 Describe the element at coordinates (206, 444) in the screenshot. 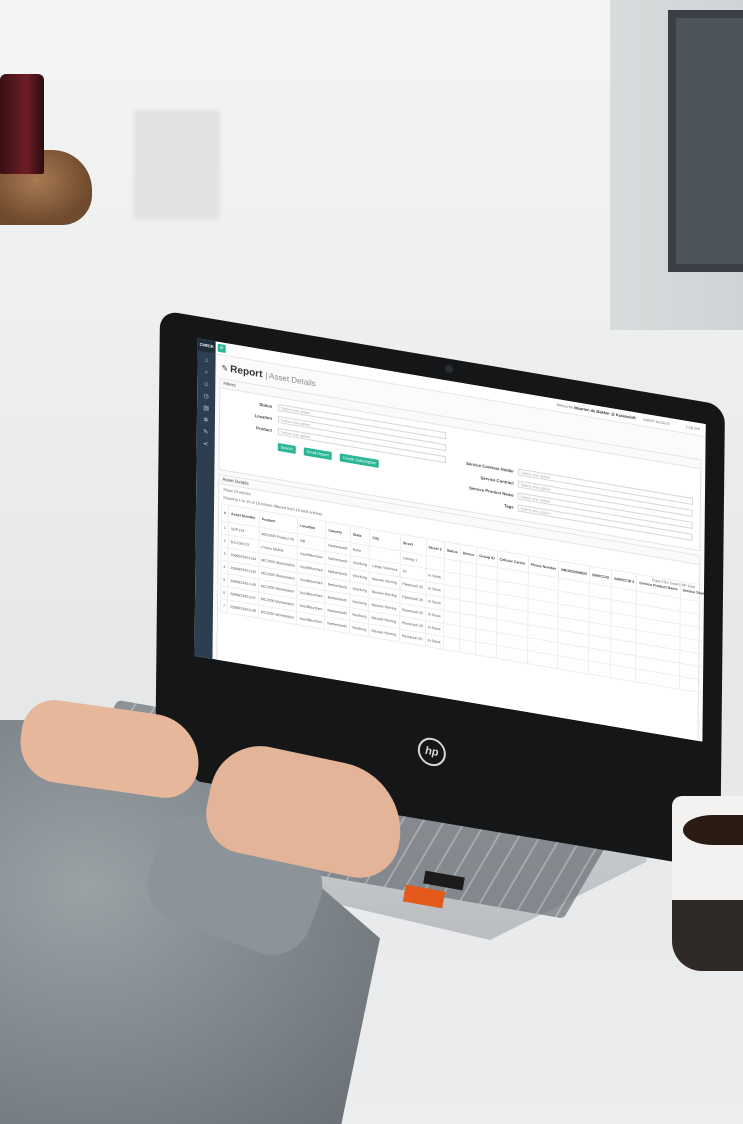

I see `share-icon: ≺` at that location.